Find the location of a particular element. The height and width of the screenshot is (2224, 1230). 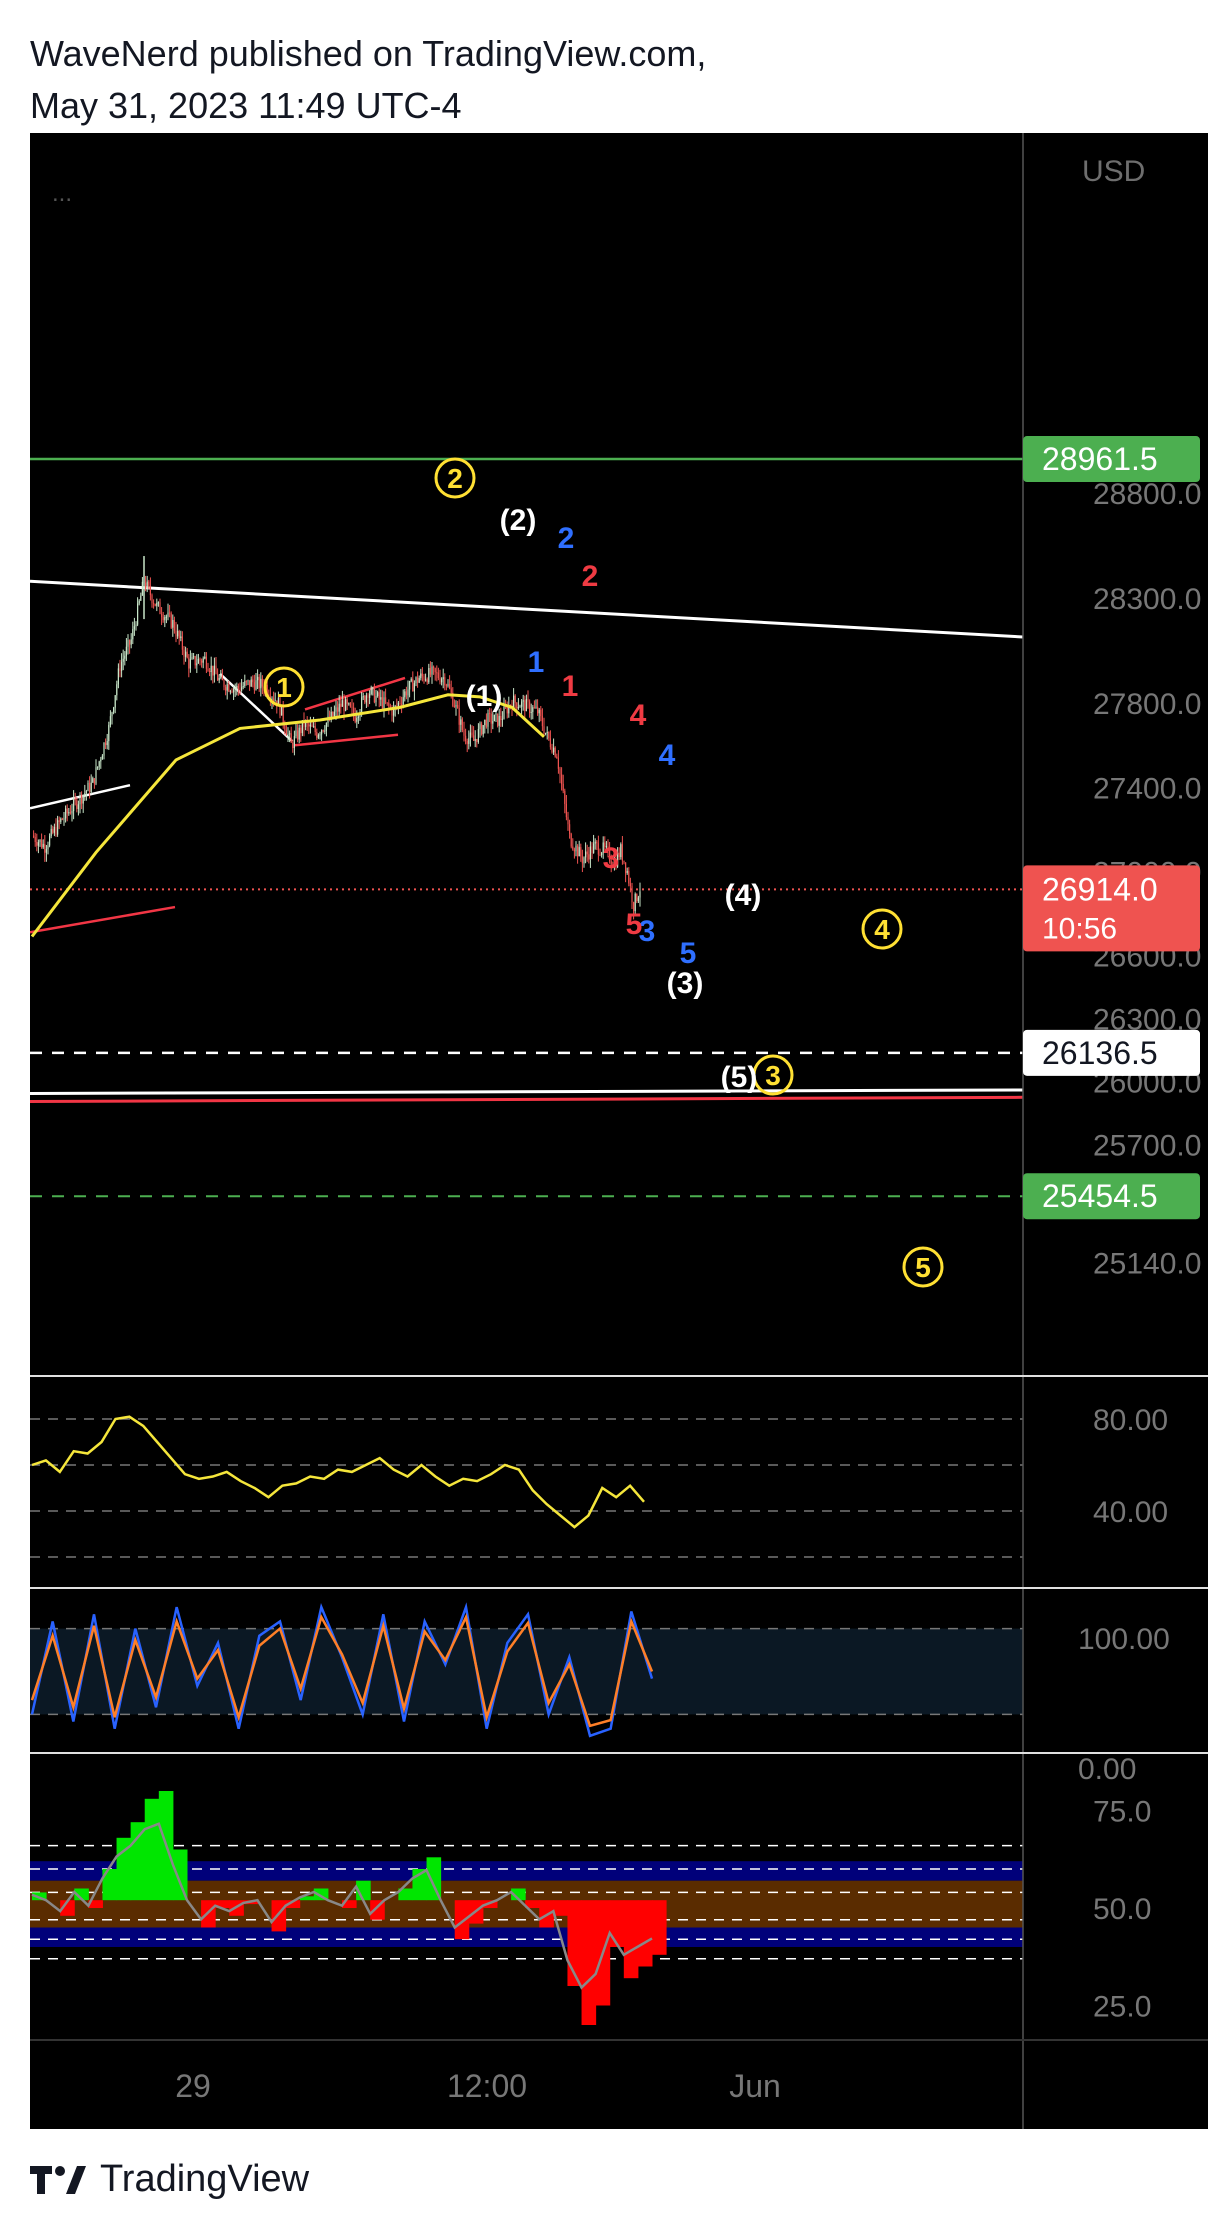

price-tick: 25700.0 is located at coordinates (1147, 1146).